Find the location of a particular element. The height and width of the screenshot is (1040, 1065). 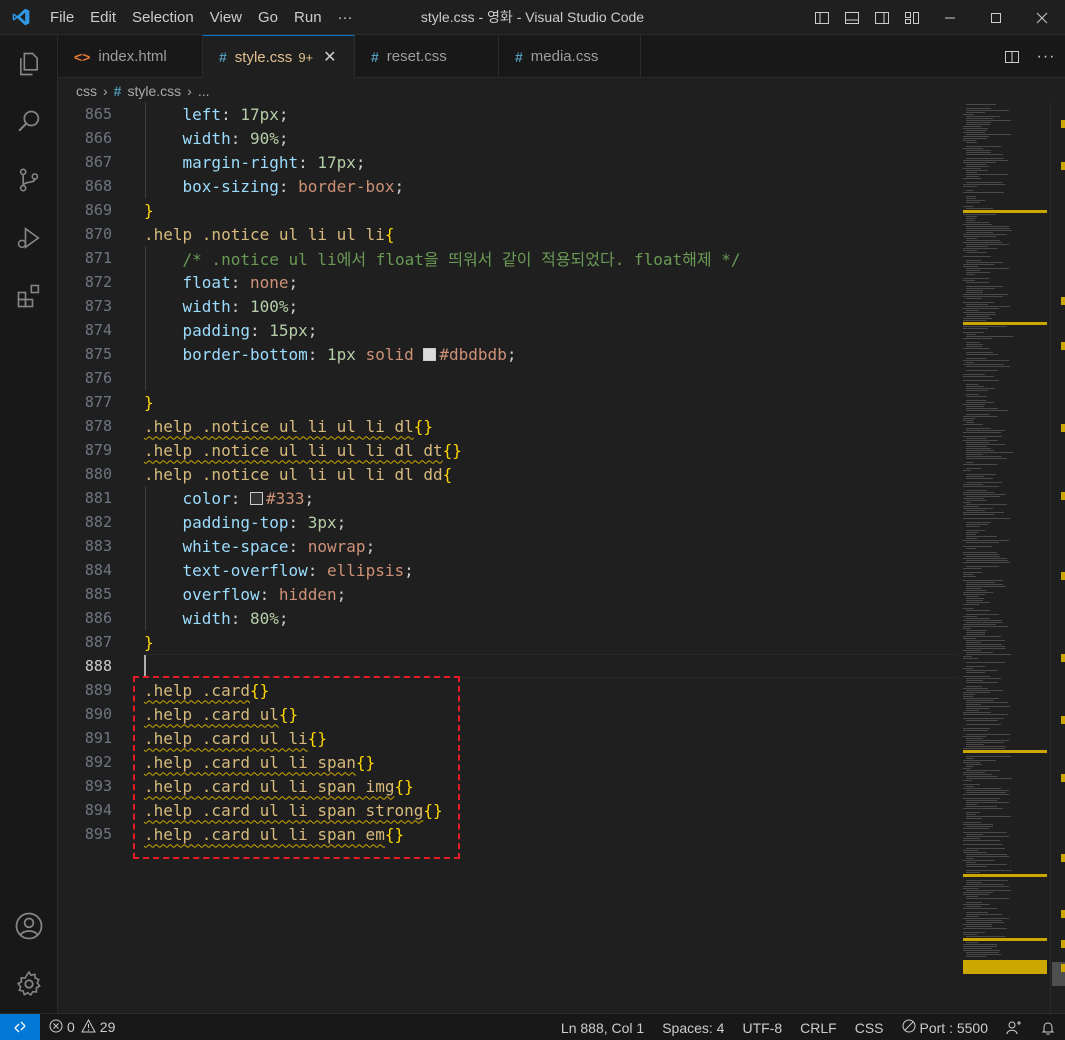

tab-media-css: # media.css is located at coordinates (570, 56).